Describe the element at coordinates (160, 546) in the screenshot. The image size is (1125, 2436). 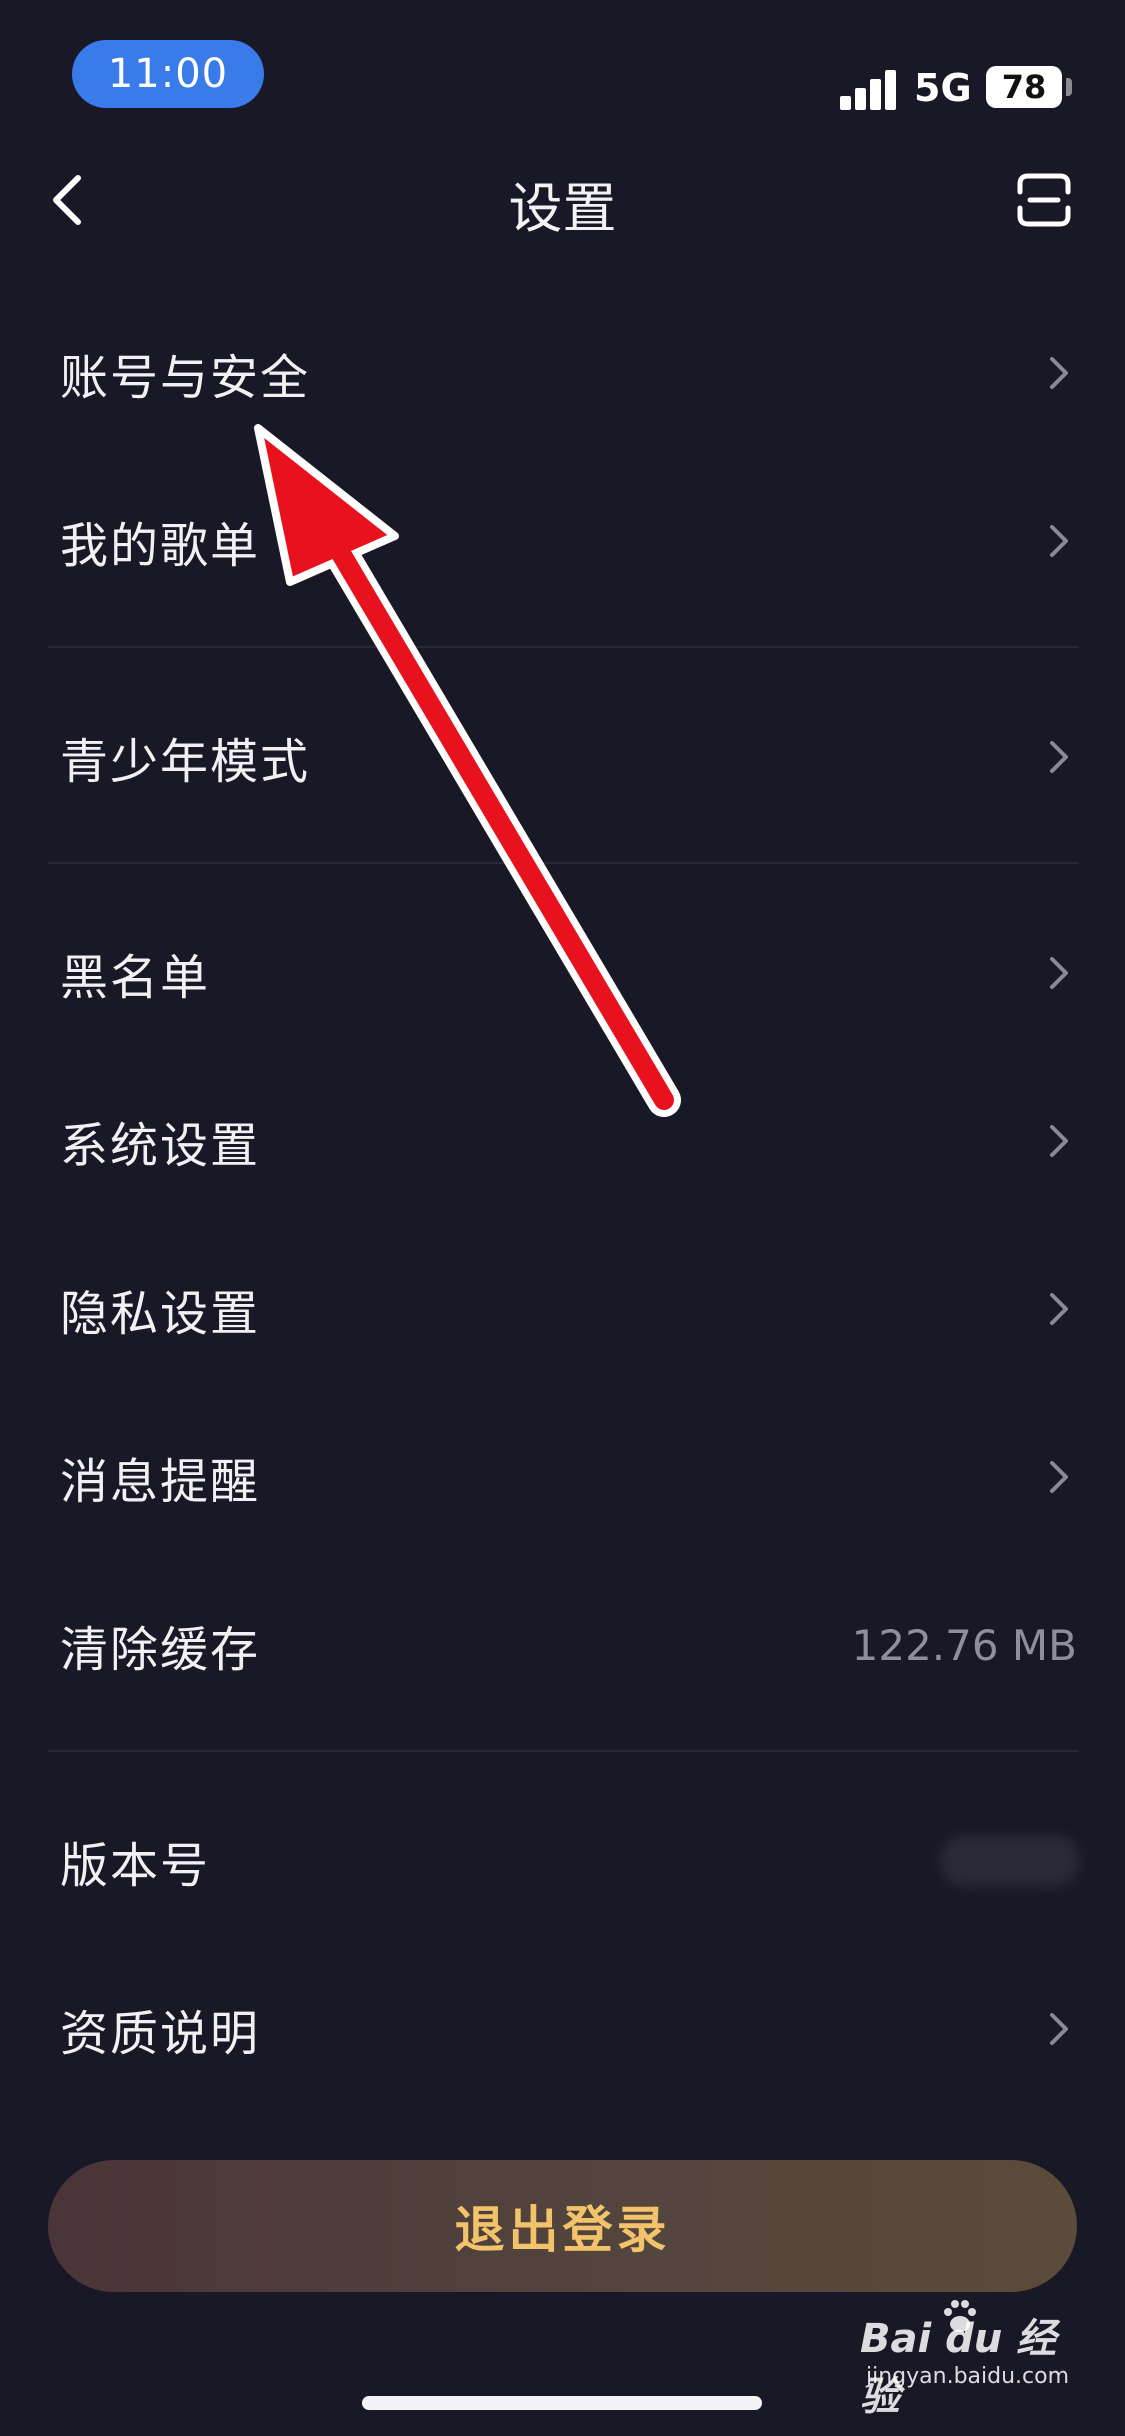
I see `menu-item-label: 我的歌单` at that location.